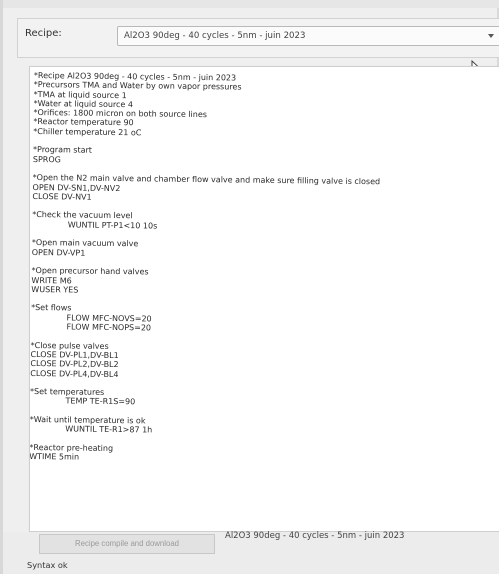 This screenshot has width=499, height=574. I want to click on script-line: *Program start, so click(62, 150).